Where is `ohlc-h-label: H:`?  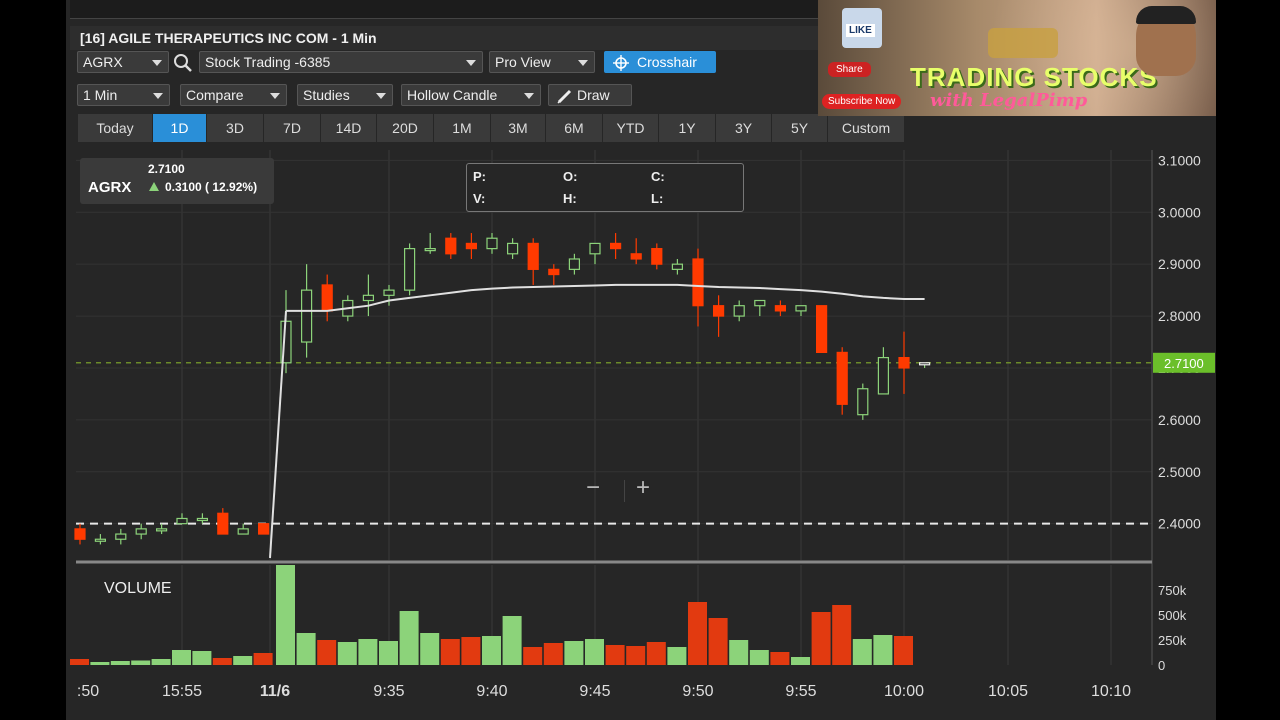 ohlc-h-label: H: is located at coordinates (570, 198).